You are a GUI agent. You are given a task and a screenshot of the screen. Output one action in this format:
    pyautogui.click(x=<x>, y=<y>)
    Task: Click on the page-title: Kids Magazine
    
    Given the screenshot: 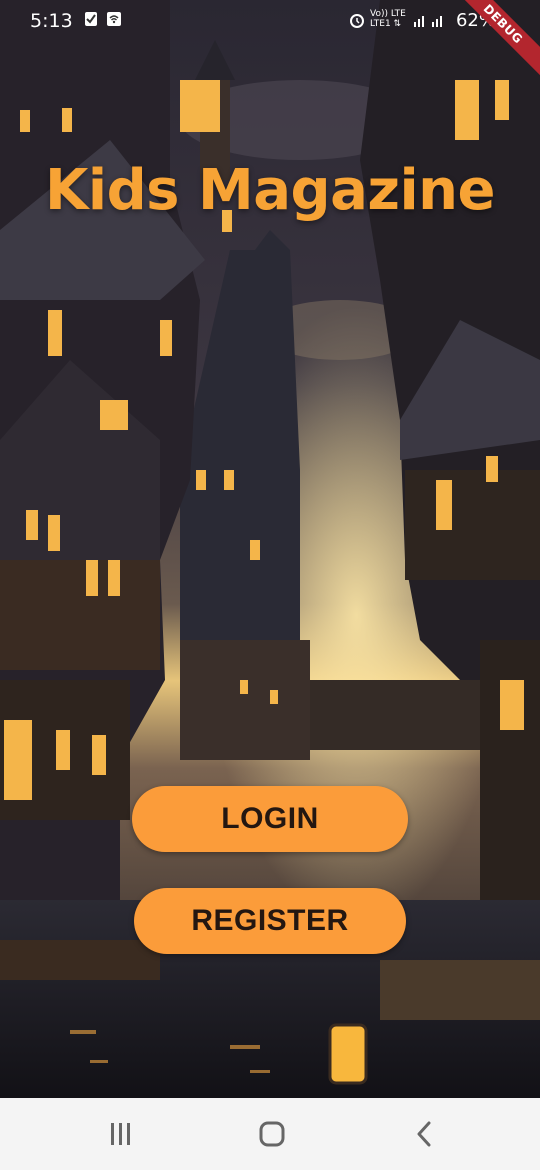 What is the action you would take?
    pyautogui.click(x=270, y=190)
    